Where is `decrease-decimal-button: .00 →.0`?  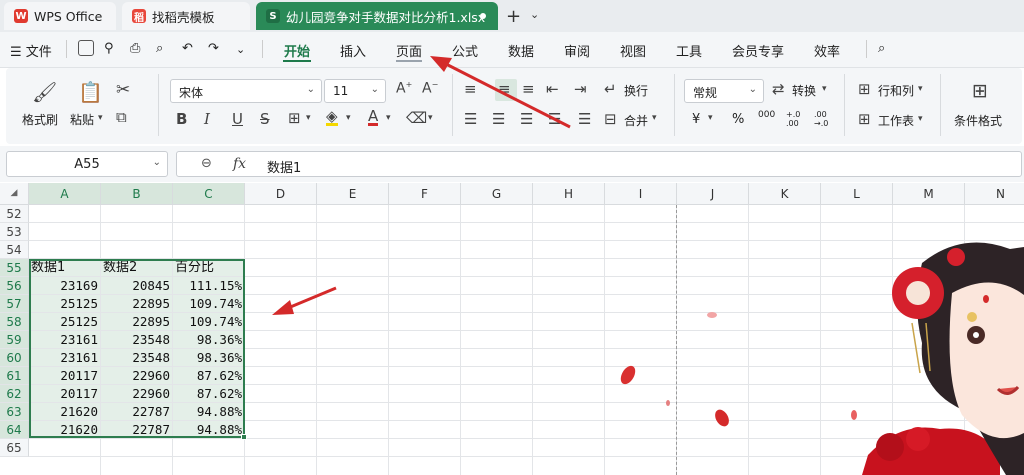
decrease-decimal-button: .00 →.0 is located at coordinates (826, 119).